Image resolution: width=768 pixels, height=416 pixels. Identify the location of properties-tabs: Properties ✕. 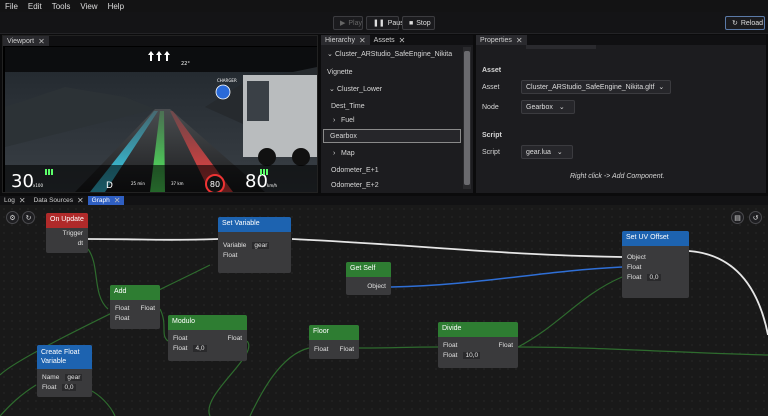
(621, 40).